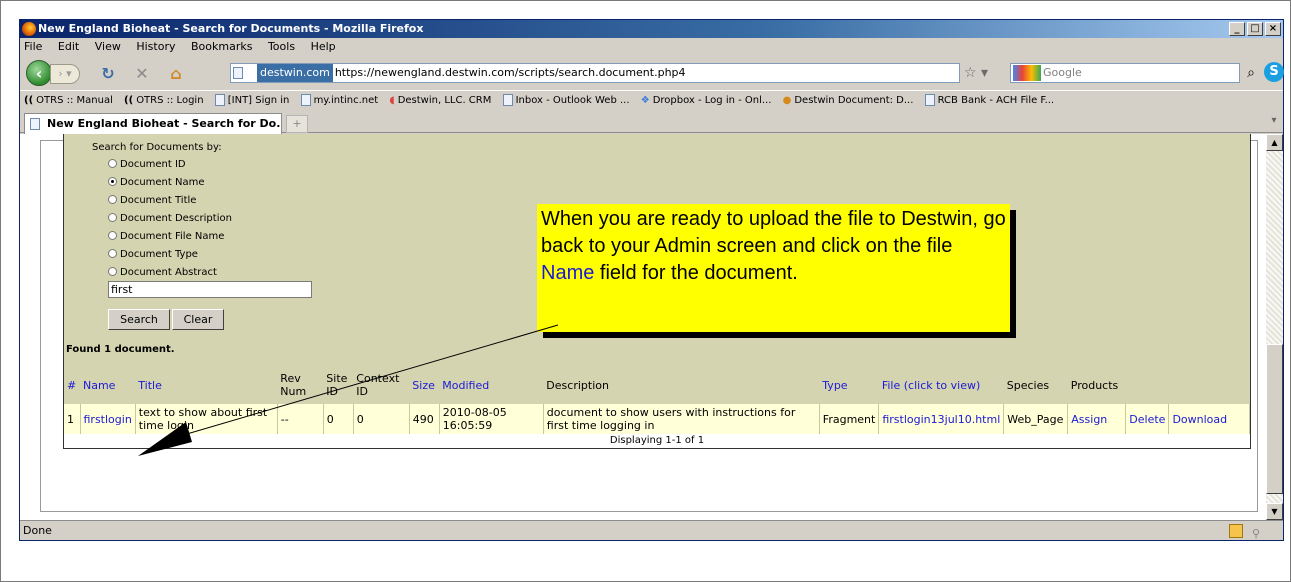  Describe the element at coordinates (338, 385) in the screenshot. I see `col-site-id: Site ID` at that location.